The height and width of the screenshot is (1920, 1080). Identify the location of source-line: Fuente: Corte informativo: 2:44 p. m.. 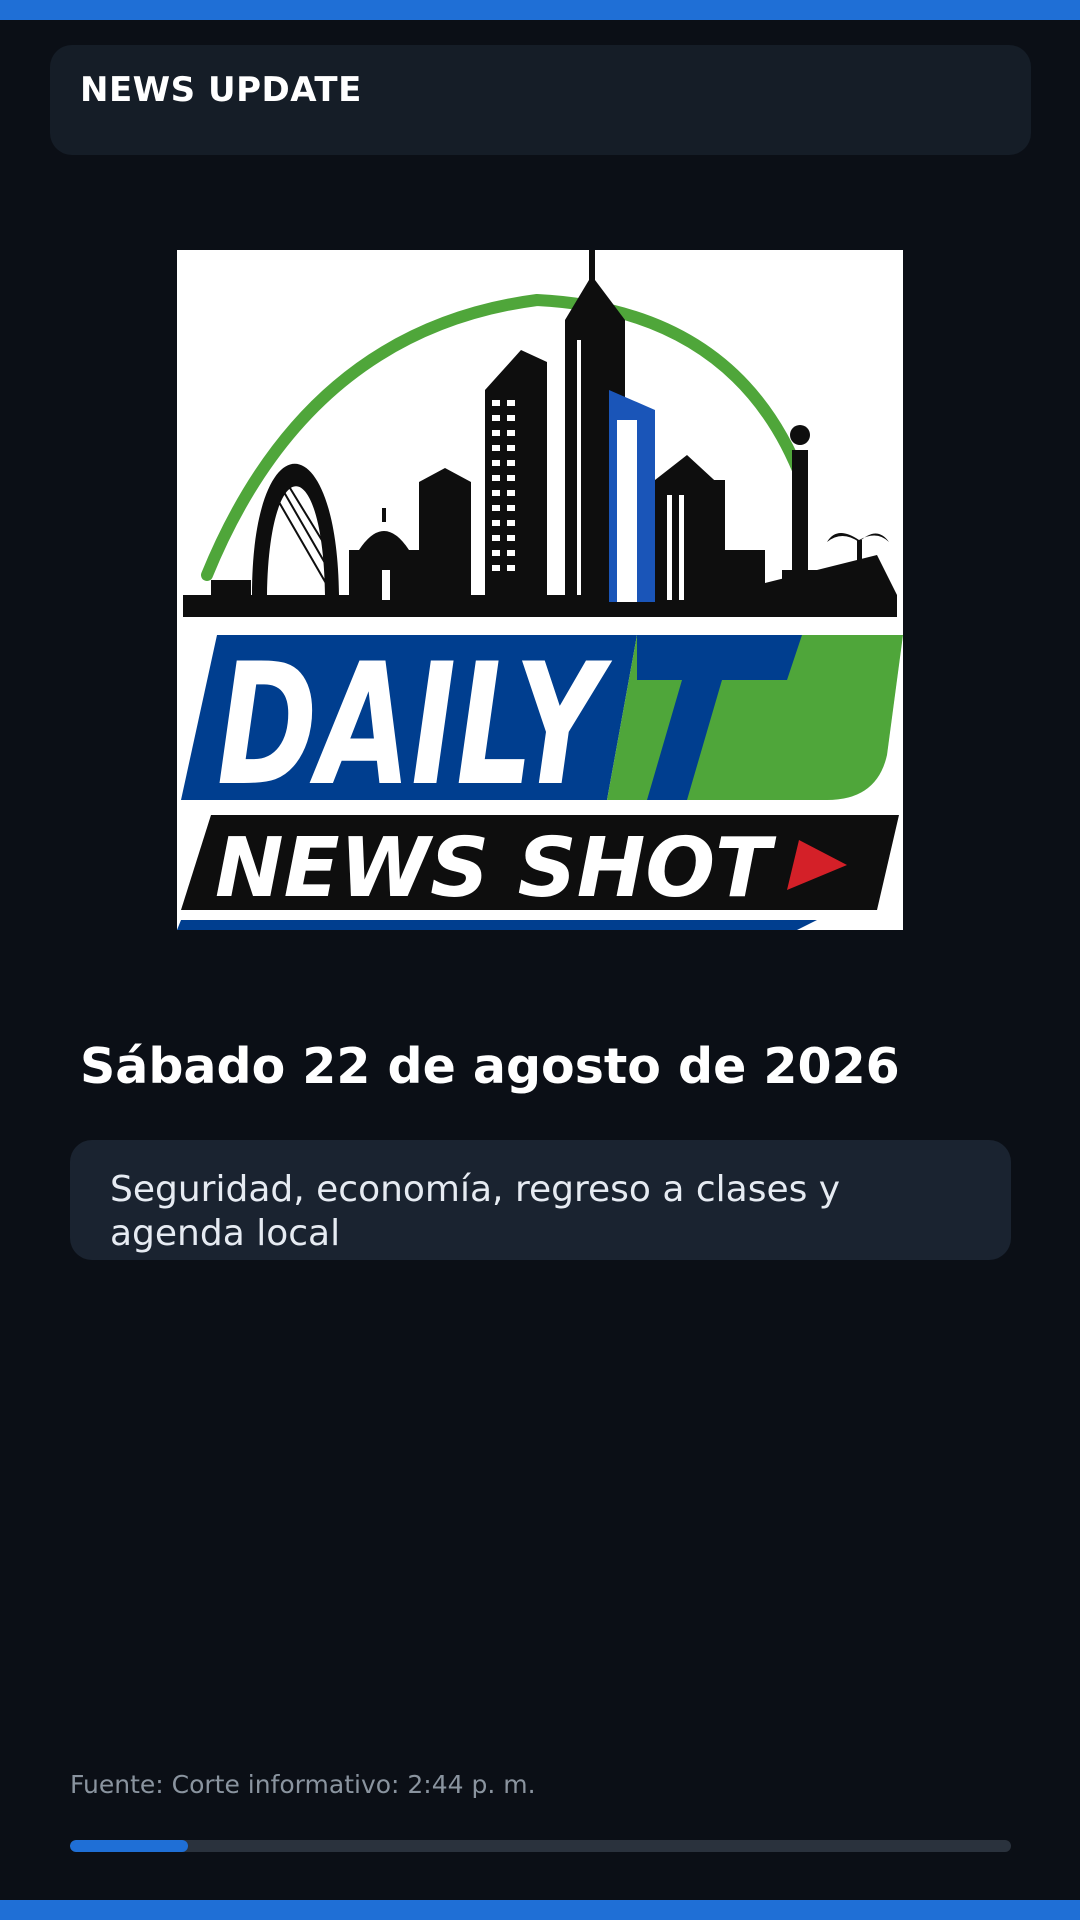
(303, 1784).